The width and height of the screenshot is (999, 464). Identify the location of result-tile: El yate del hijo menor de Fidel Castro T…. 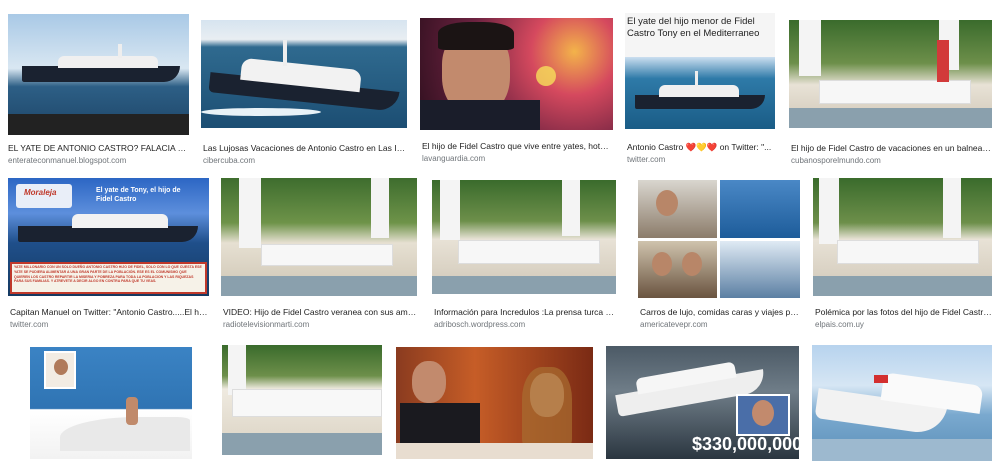
(700, 90).